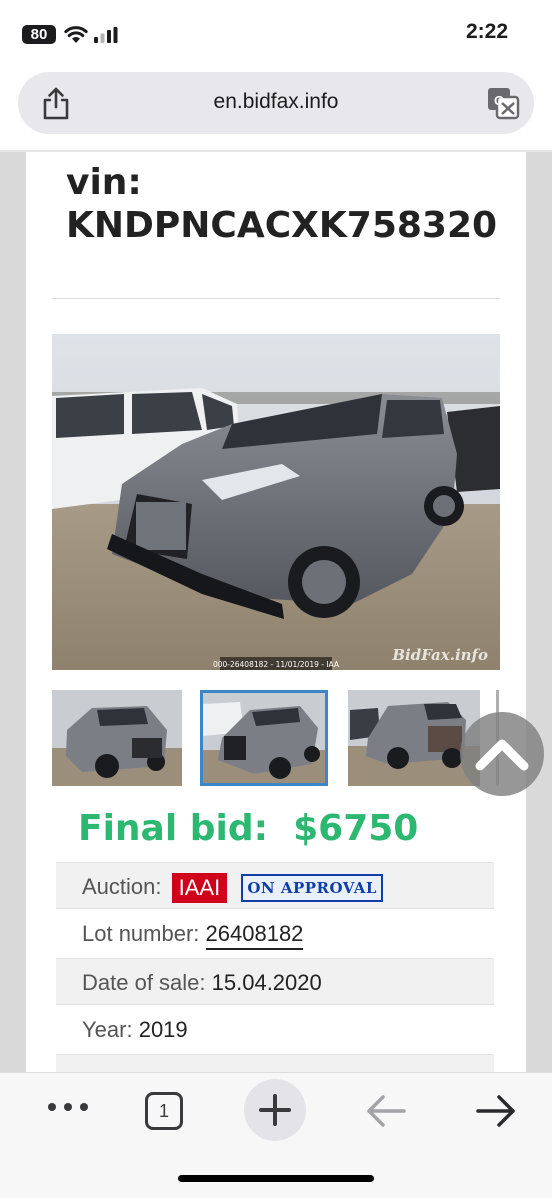 The height and width of the screenshot is (1198, 552). I want to click on wifi-icon, so click(76, 34).